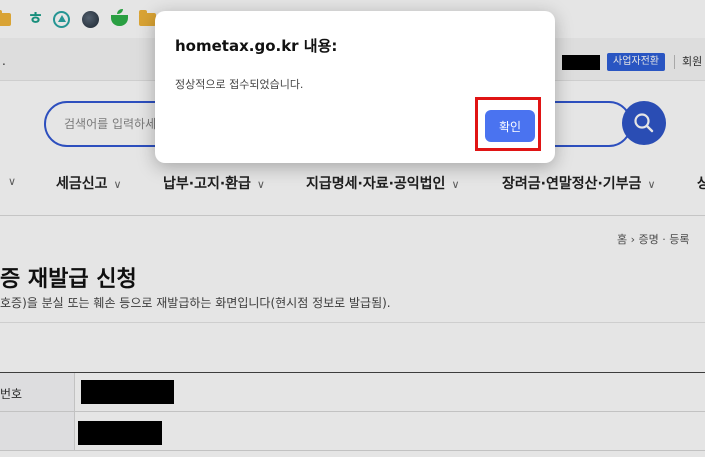  Describe the element at coordinates (508, 124) in the screenshot. I see `ok-button-highlight` at that location.